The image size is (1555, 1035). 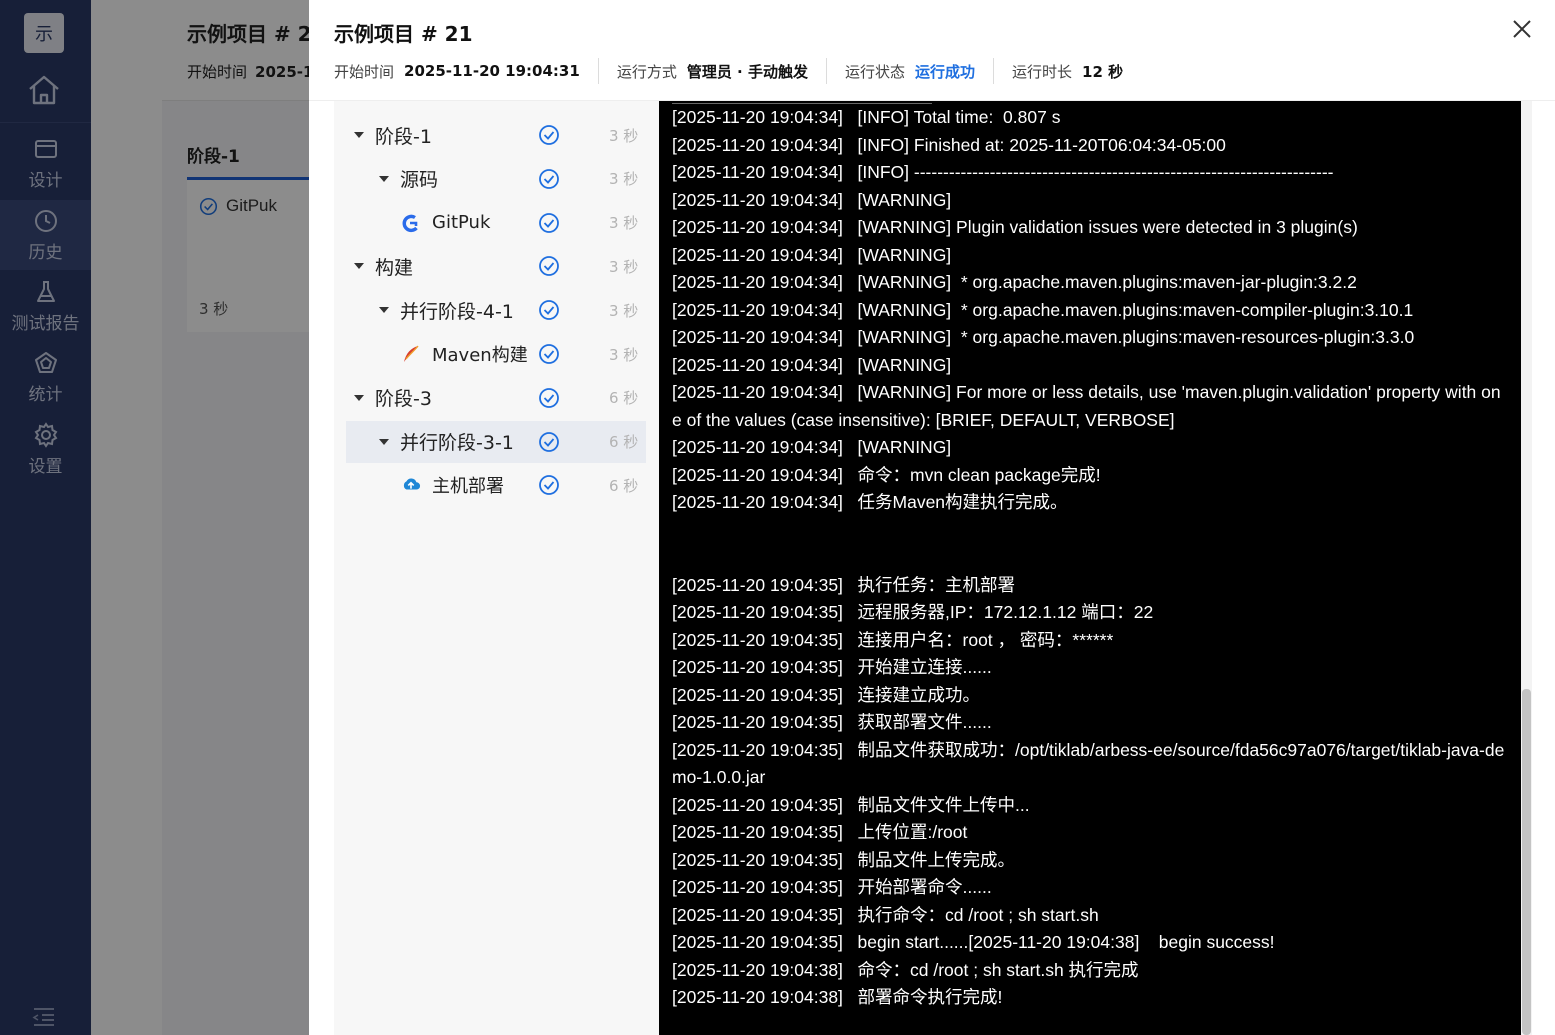 I want to click on tree-node-label: 阶段-1, so click(x=403, y=136).